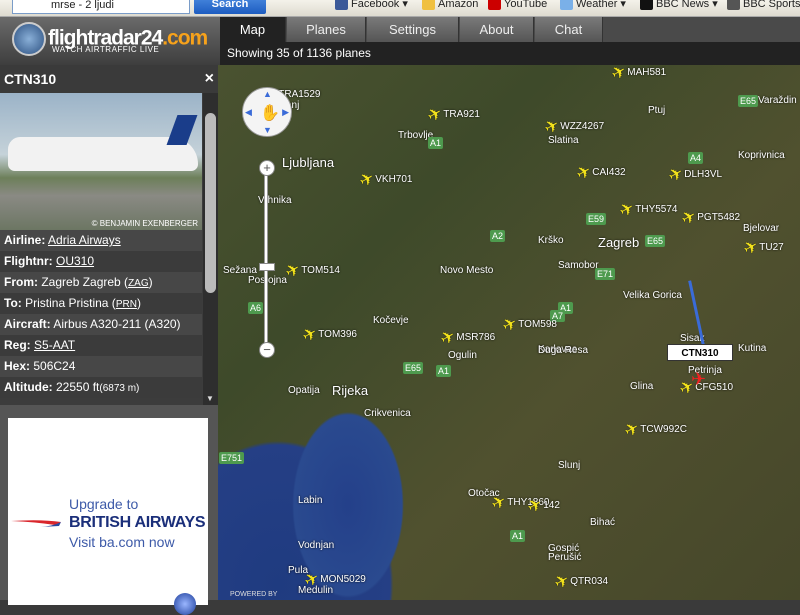  Describe the element at coordinates (320, 270) in the screenshot. I see `flight-label: TOM514` at that location.